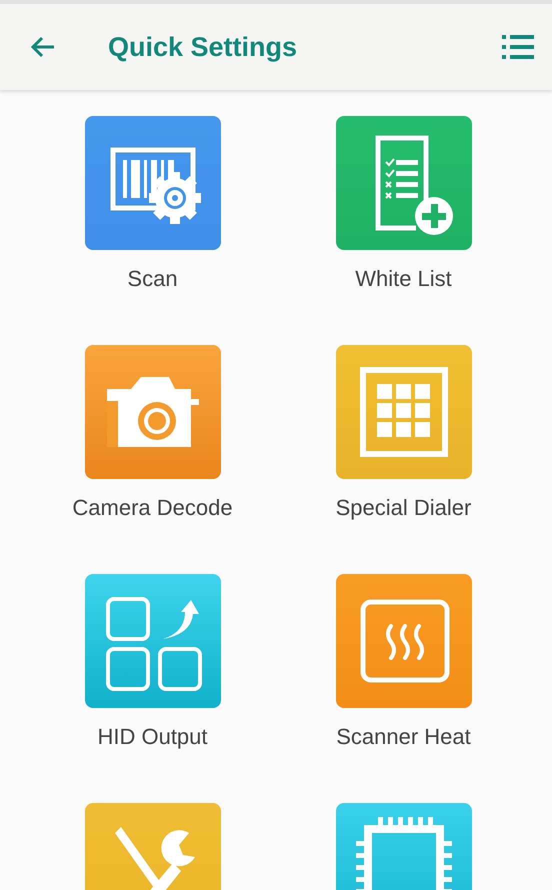 The height and width of the screenshot is (890, 552). I want to click on quick-setting-item: Special Dialer, so click(403, 433).